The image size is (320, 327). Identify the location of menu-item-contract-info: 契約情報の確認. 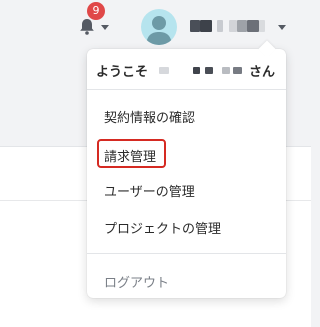
(186, 115).